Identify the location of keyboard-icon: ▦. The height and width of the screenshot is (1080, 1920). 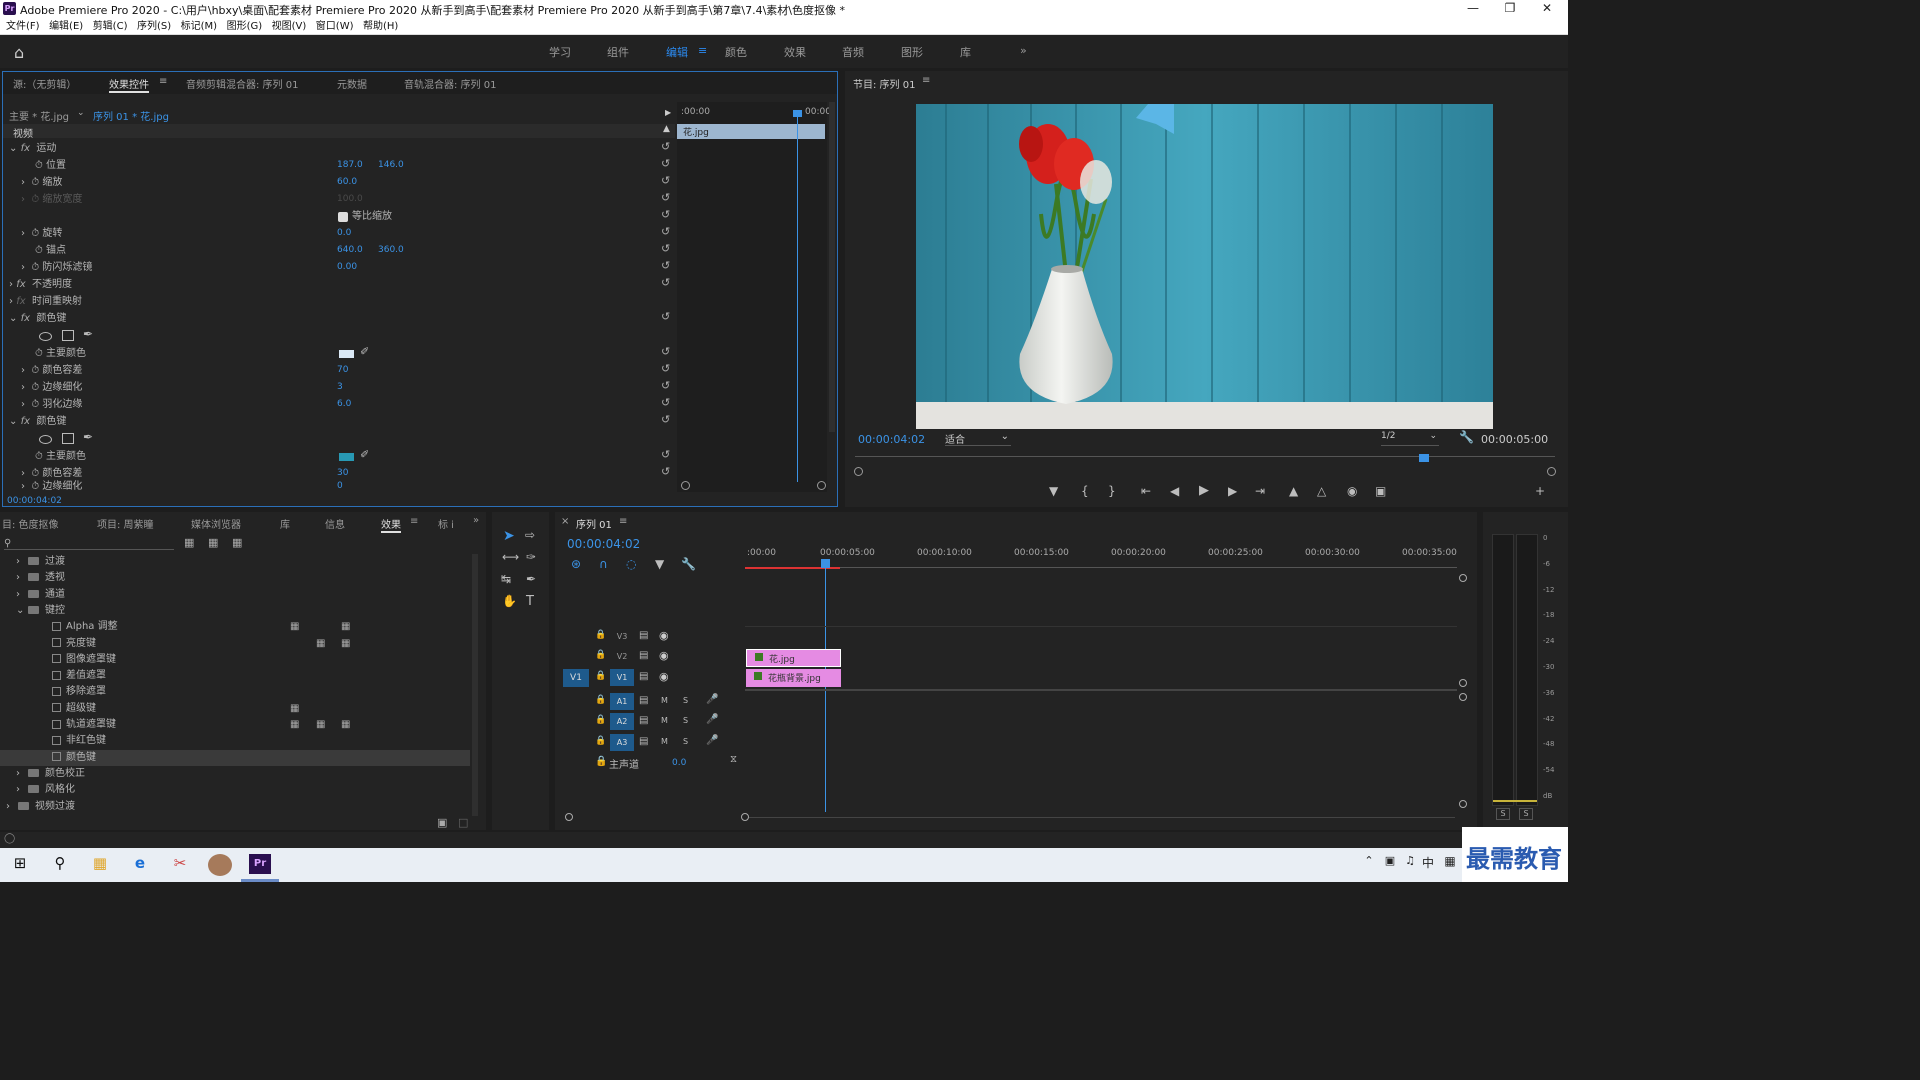
(1450, 865).